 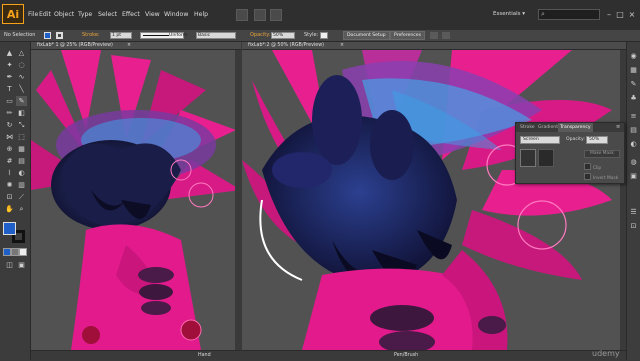 I want to click on brushes-panel-icon: ✎, so click(x=633, y=83).